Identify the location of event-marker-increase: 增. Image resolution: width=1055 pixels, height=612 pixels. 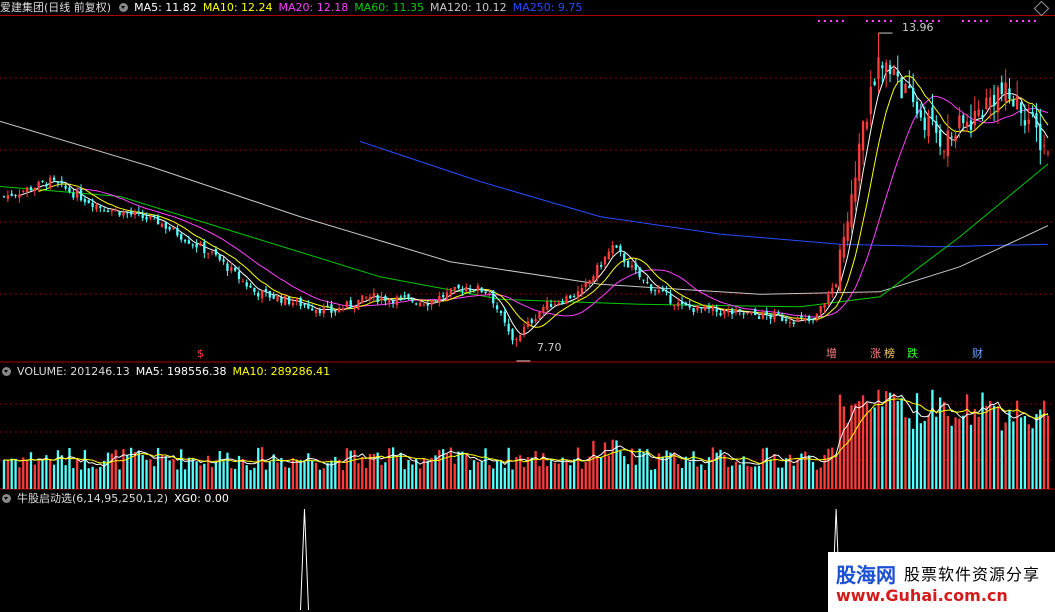
(831, 354).